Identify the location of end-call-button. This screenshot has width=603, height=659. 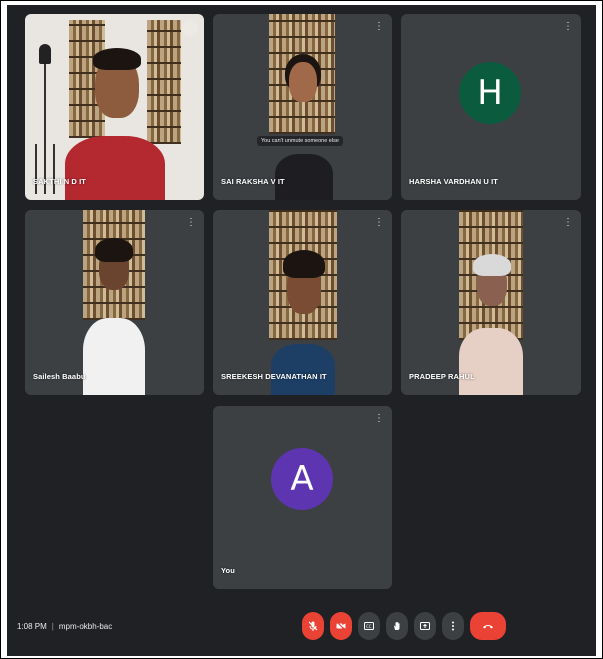
(488, 626).